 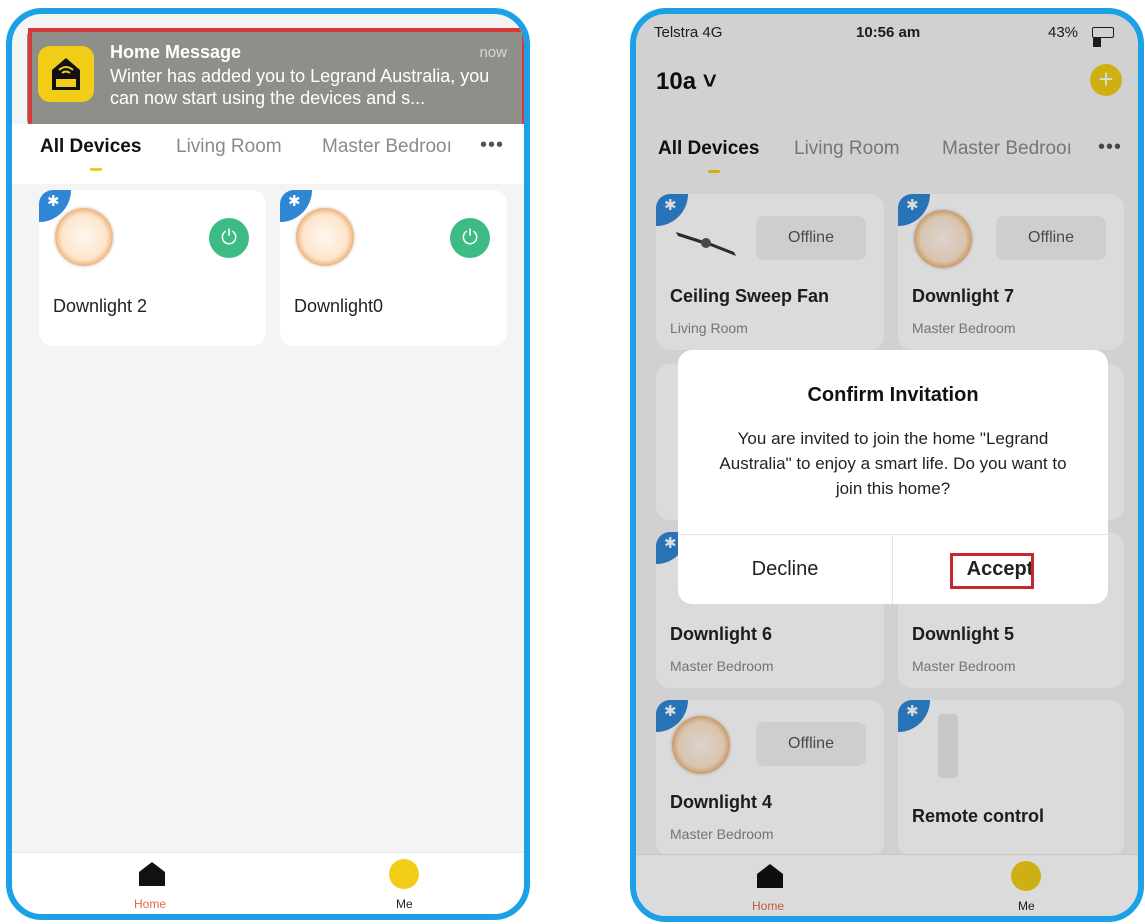 What do you see at coordinates (963, 296) in the screenshot?
I see `device-name: Downlight 7` at bounding box center [963, 296].